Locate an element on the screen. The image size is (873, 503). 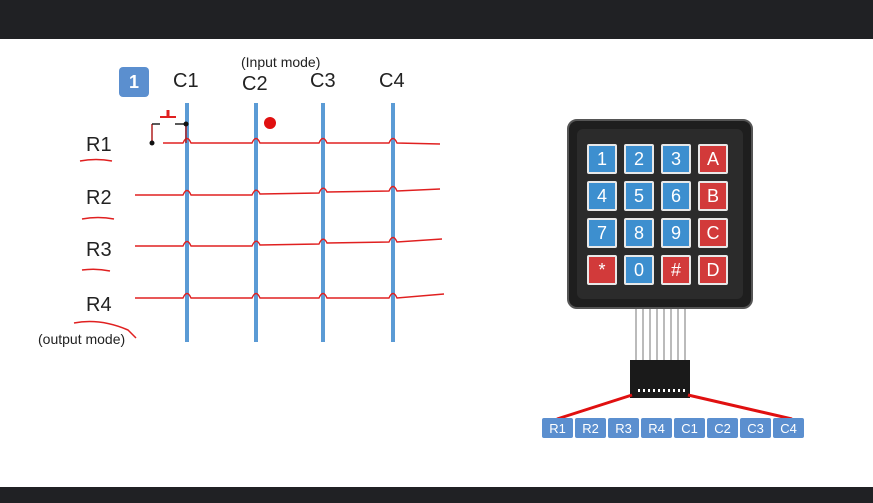
bracket-left is located at coordinates (594, 407).